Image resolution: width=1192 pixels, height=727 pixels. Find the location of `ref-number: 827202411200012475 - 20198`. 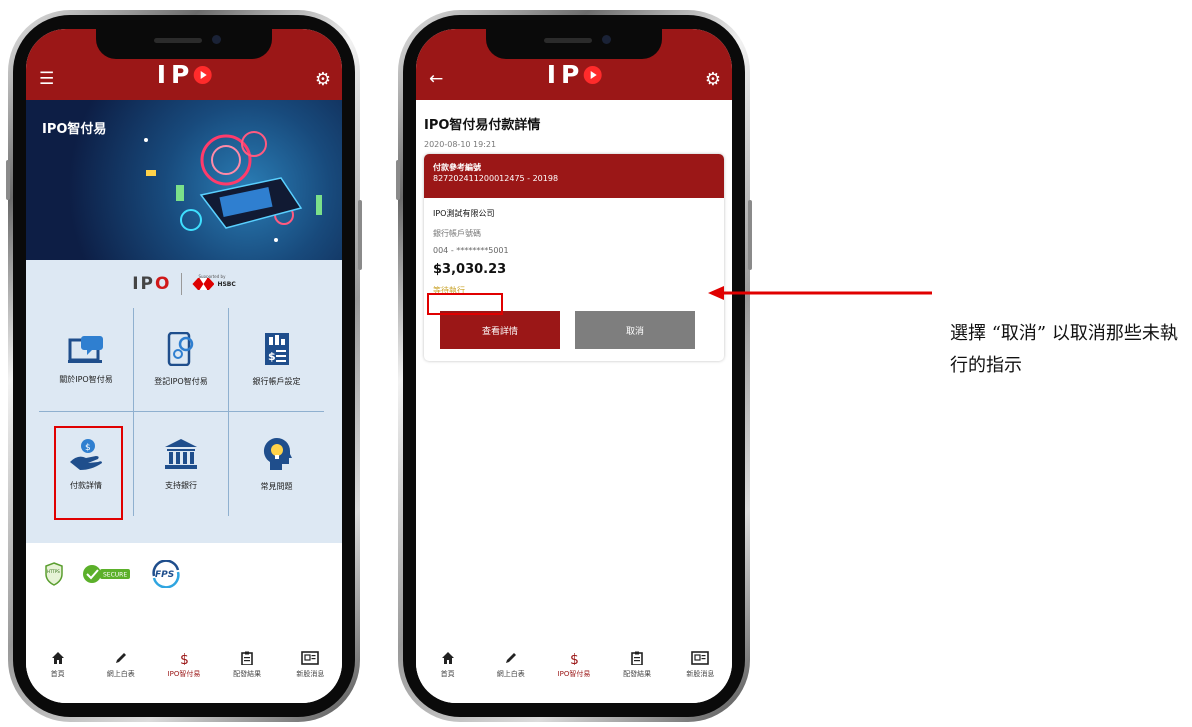

ref-number: 827202411200012475 - 20198 is located at coordinates (496, 178).